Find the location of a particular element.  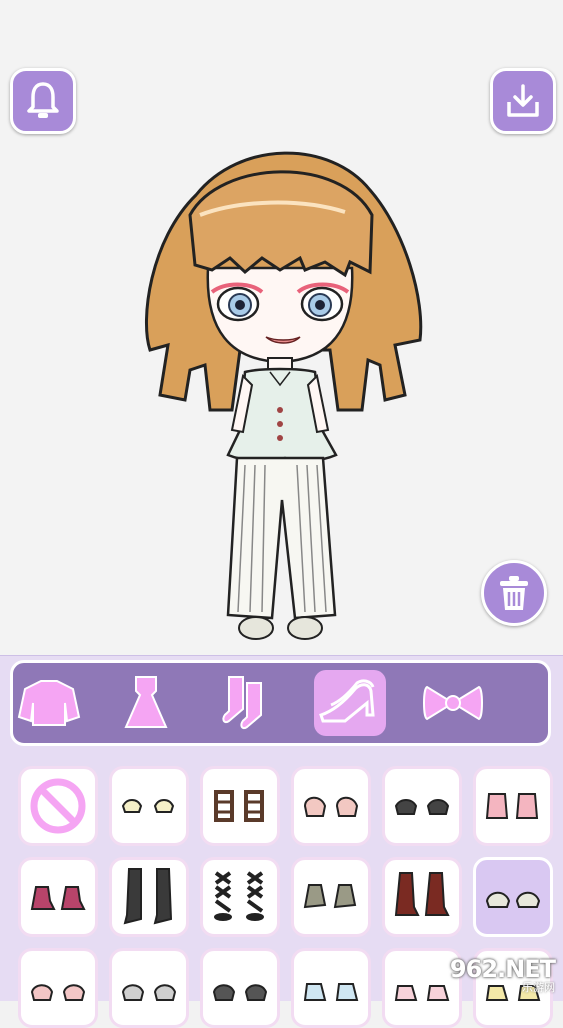

watermark: 962.NET 乐游网 is located at coordinates (490, 975).